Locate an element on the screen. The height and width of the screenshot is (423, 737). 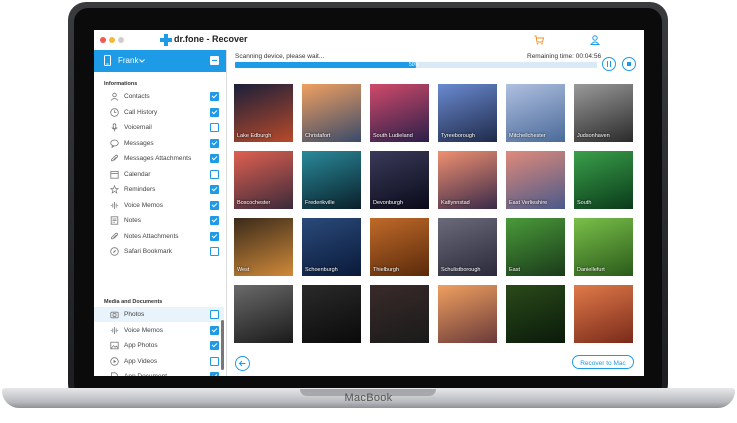
sidebar-item: Reminders is located at coordinates (159, 189).